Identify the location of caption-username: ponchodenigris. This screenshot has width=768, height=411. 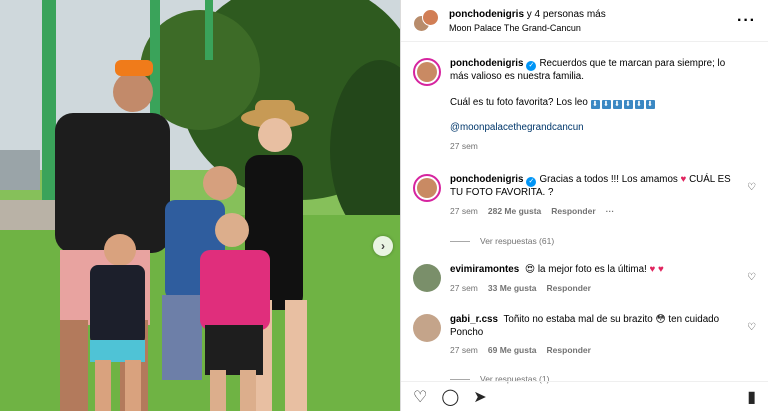
(486, 63).